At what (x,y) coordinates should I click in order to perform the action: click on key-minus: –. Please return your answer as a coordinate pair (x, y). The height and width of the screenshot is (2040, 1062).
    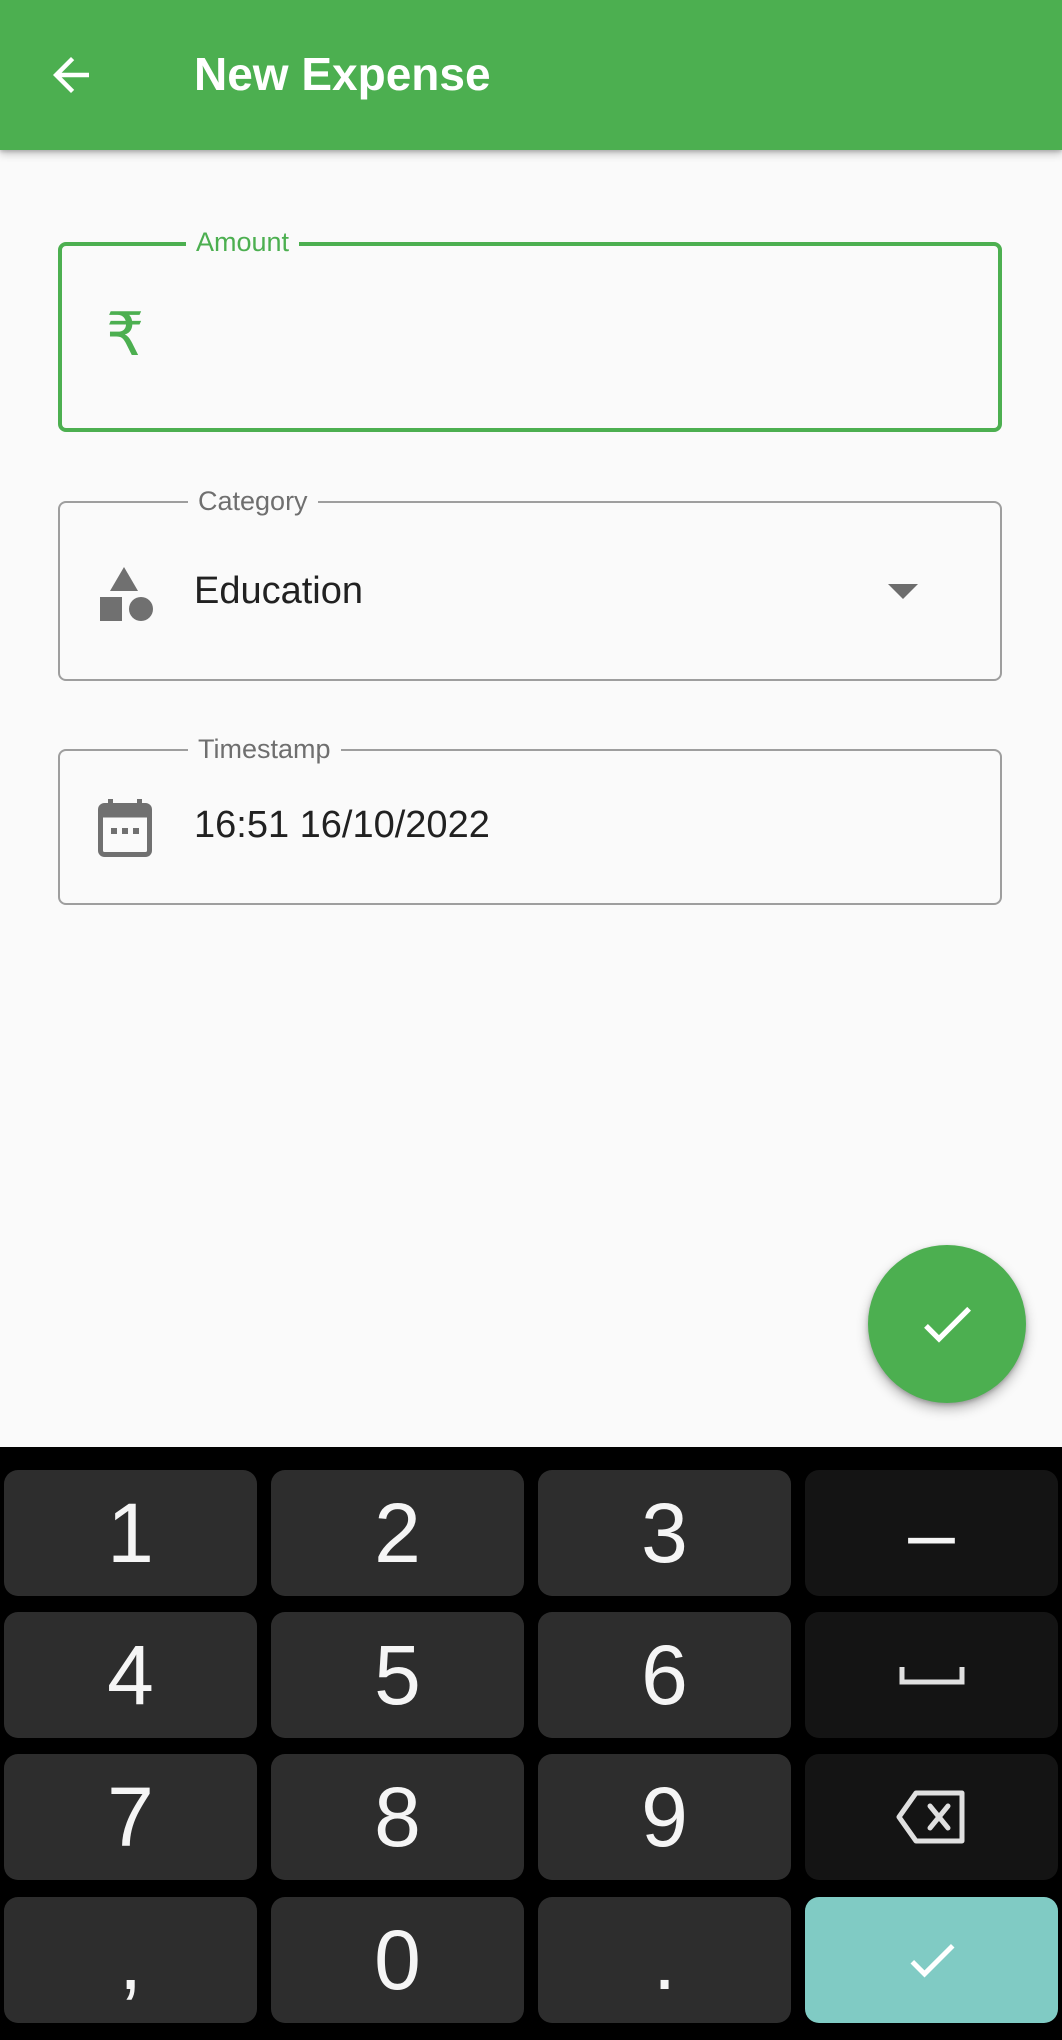
    Looking at the image, I should click on (931, 1533).